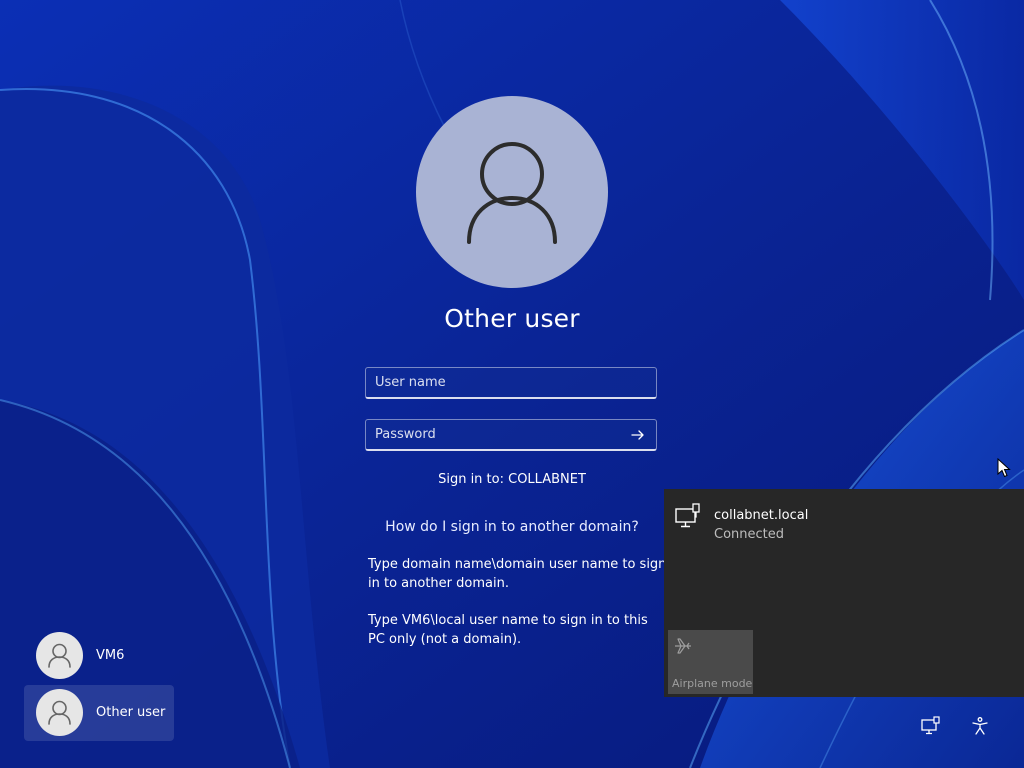 The width and height of the screenshot is (1024, 768). Describe the element at coordinates (749, 534) in the screenshot. I see `network-status: Connected` at that location.